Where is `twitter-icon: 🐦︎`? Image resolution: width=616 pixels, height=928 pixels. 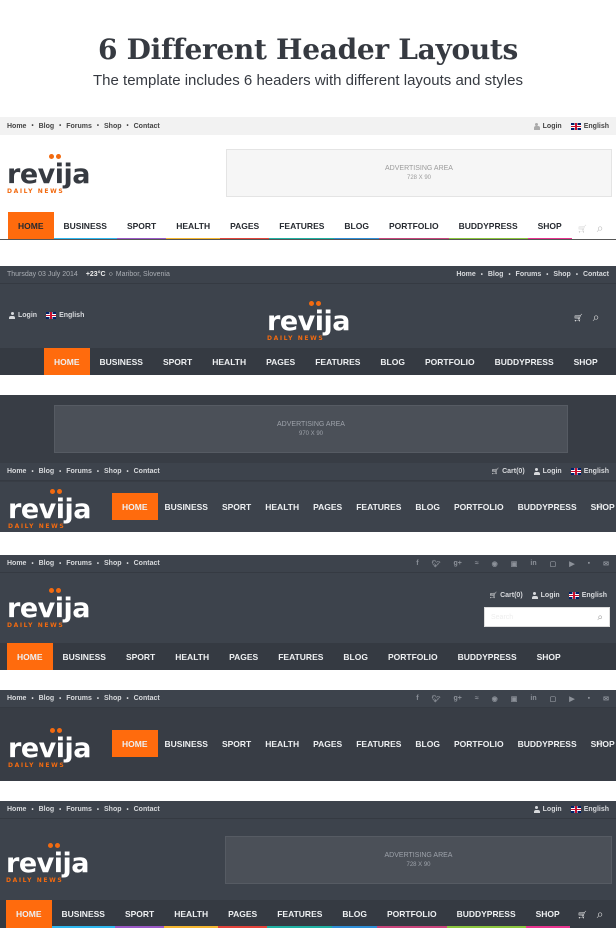 twitter-icon: 🐦︎ is located at coordinates (436, 564).